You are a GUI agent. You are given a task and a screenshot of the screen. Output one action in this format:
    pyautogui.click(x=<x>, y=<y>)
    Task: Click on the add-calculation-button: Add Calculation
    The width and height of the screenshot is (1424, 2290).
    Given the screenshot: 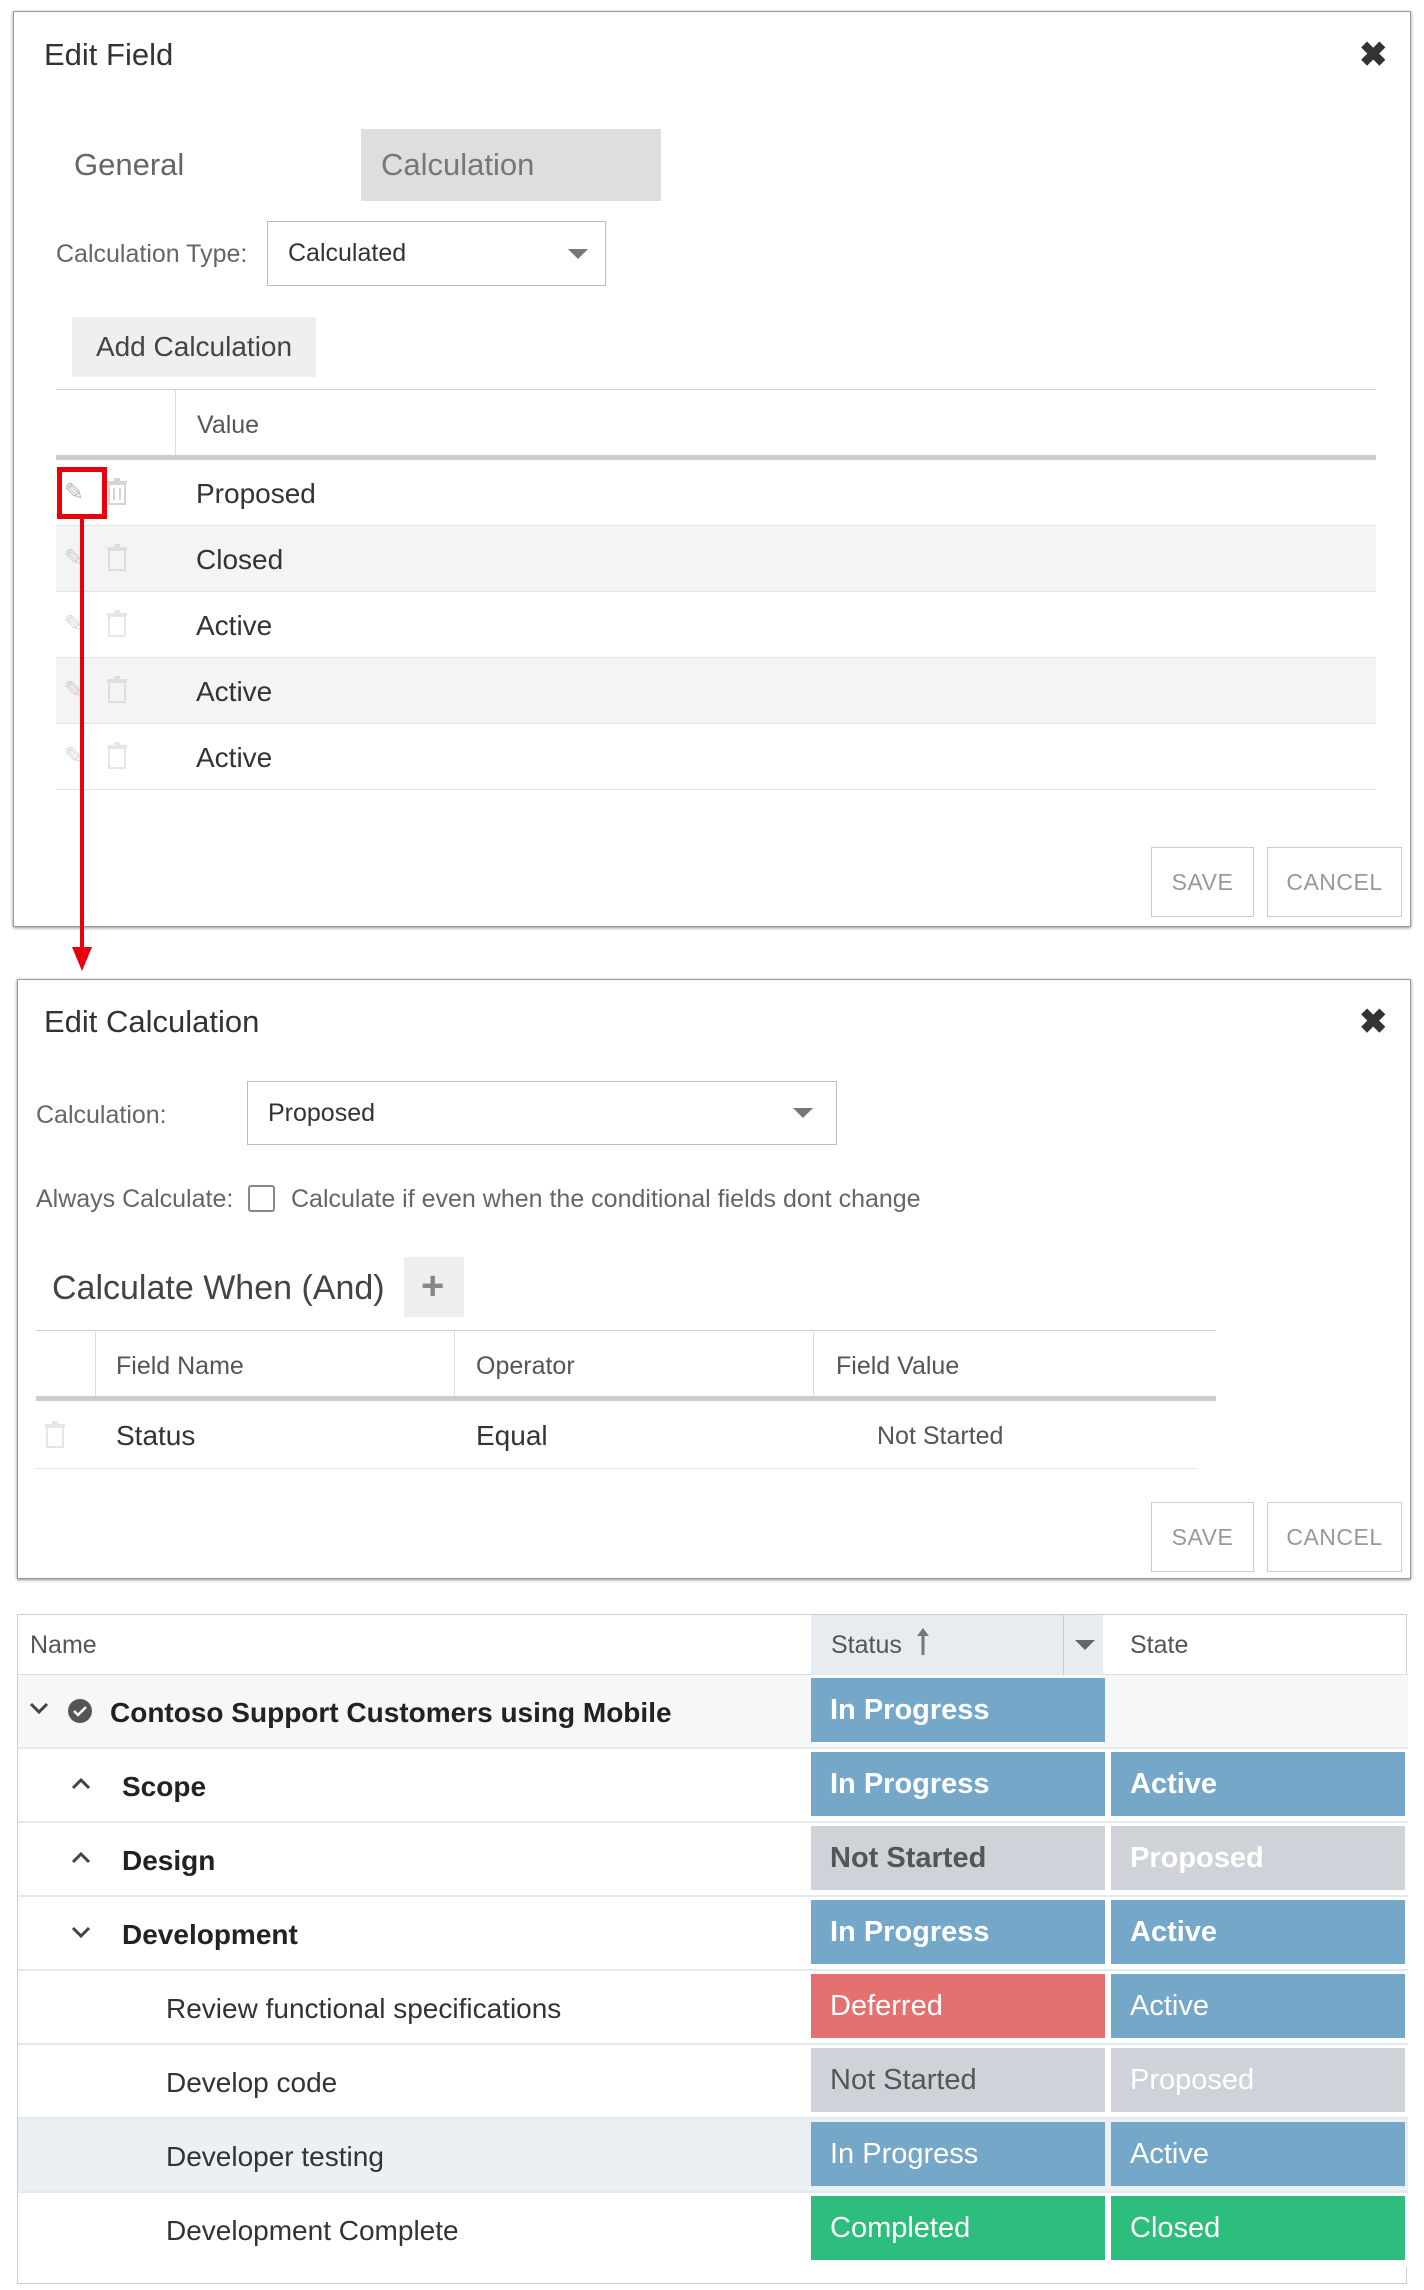 What is the action you would take?
    pyautogui.click(x=194, y=347)
    